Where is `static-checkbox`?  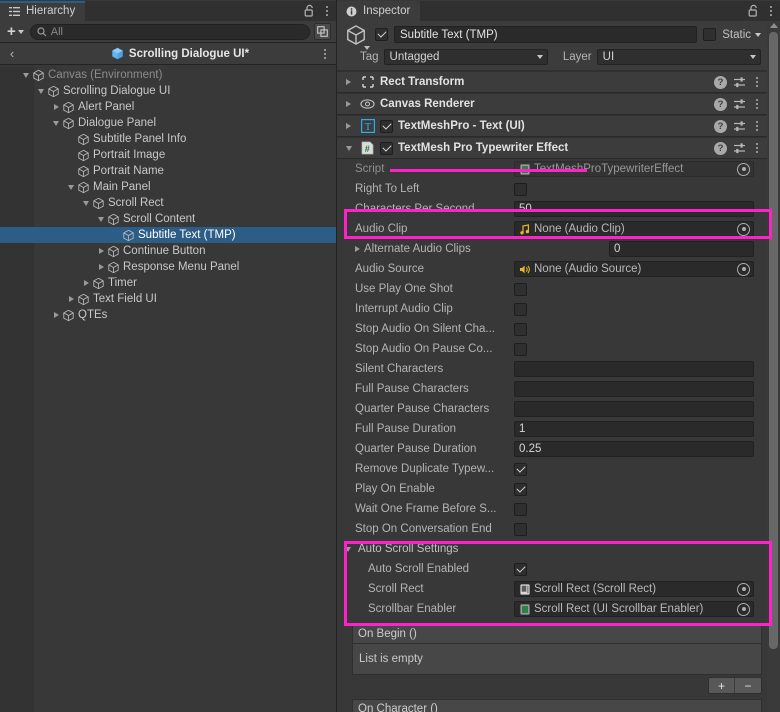
static-checkbox is located at coordinates (710, 34).